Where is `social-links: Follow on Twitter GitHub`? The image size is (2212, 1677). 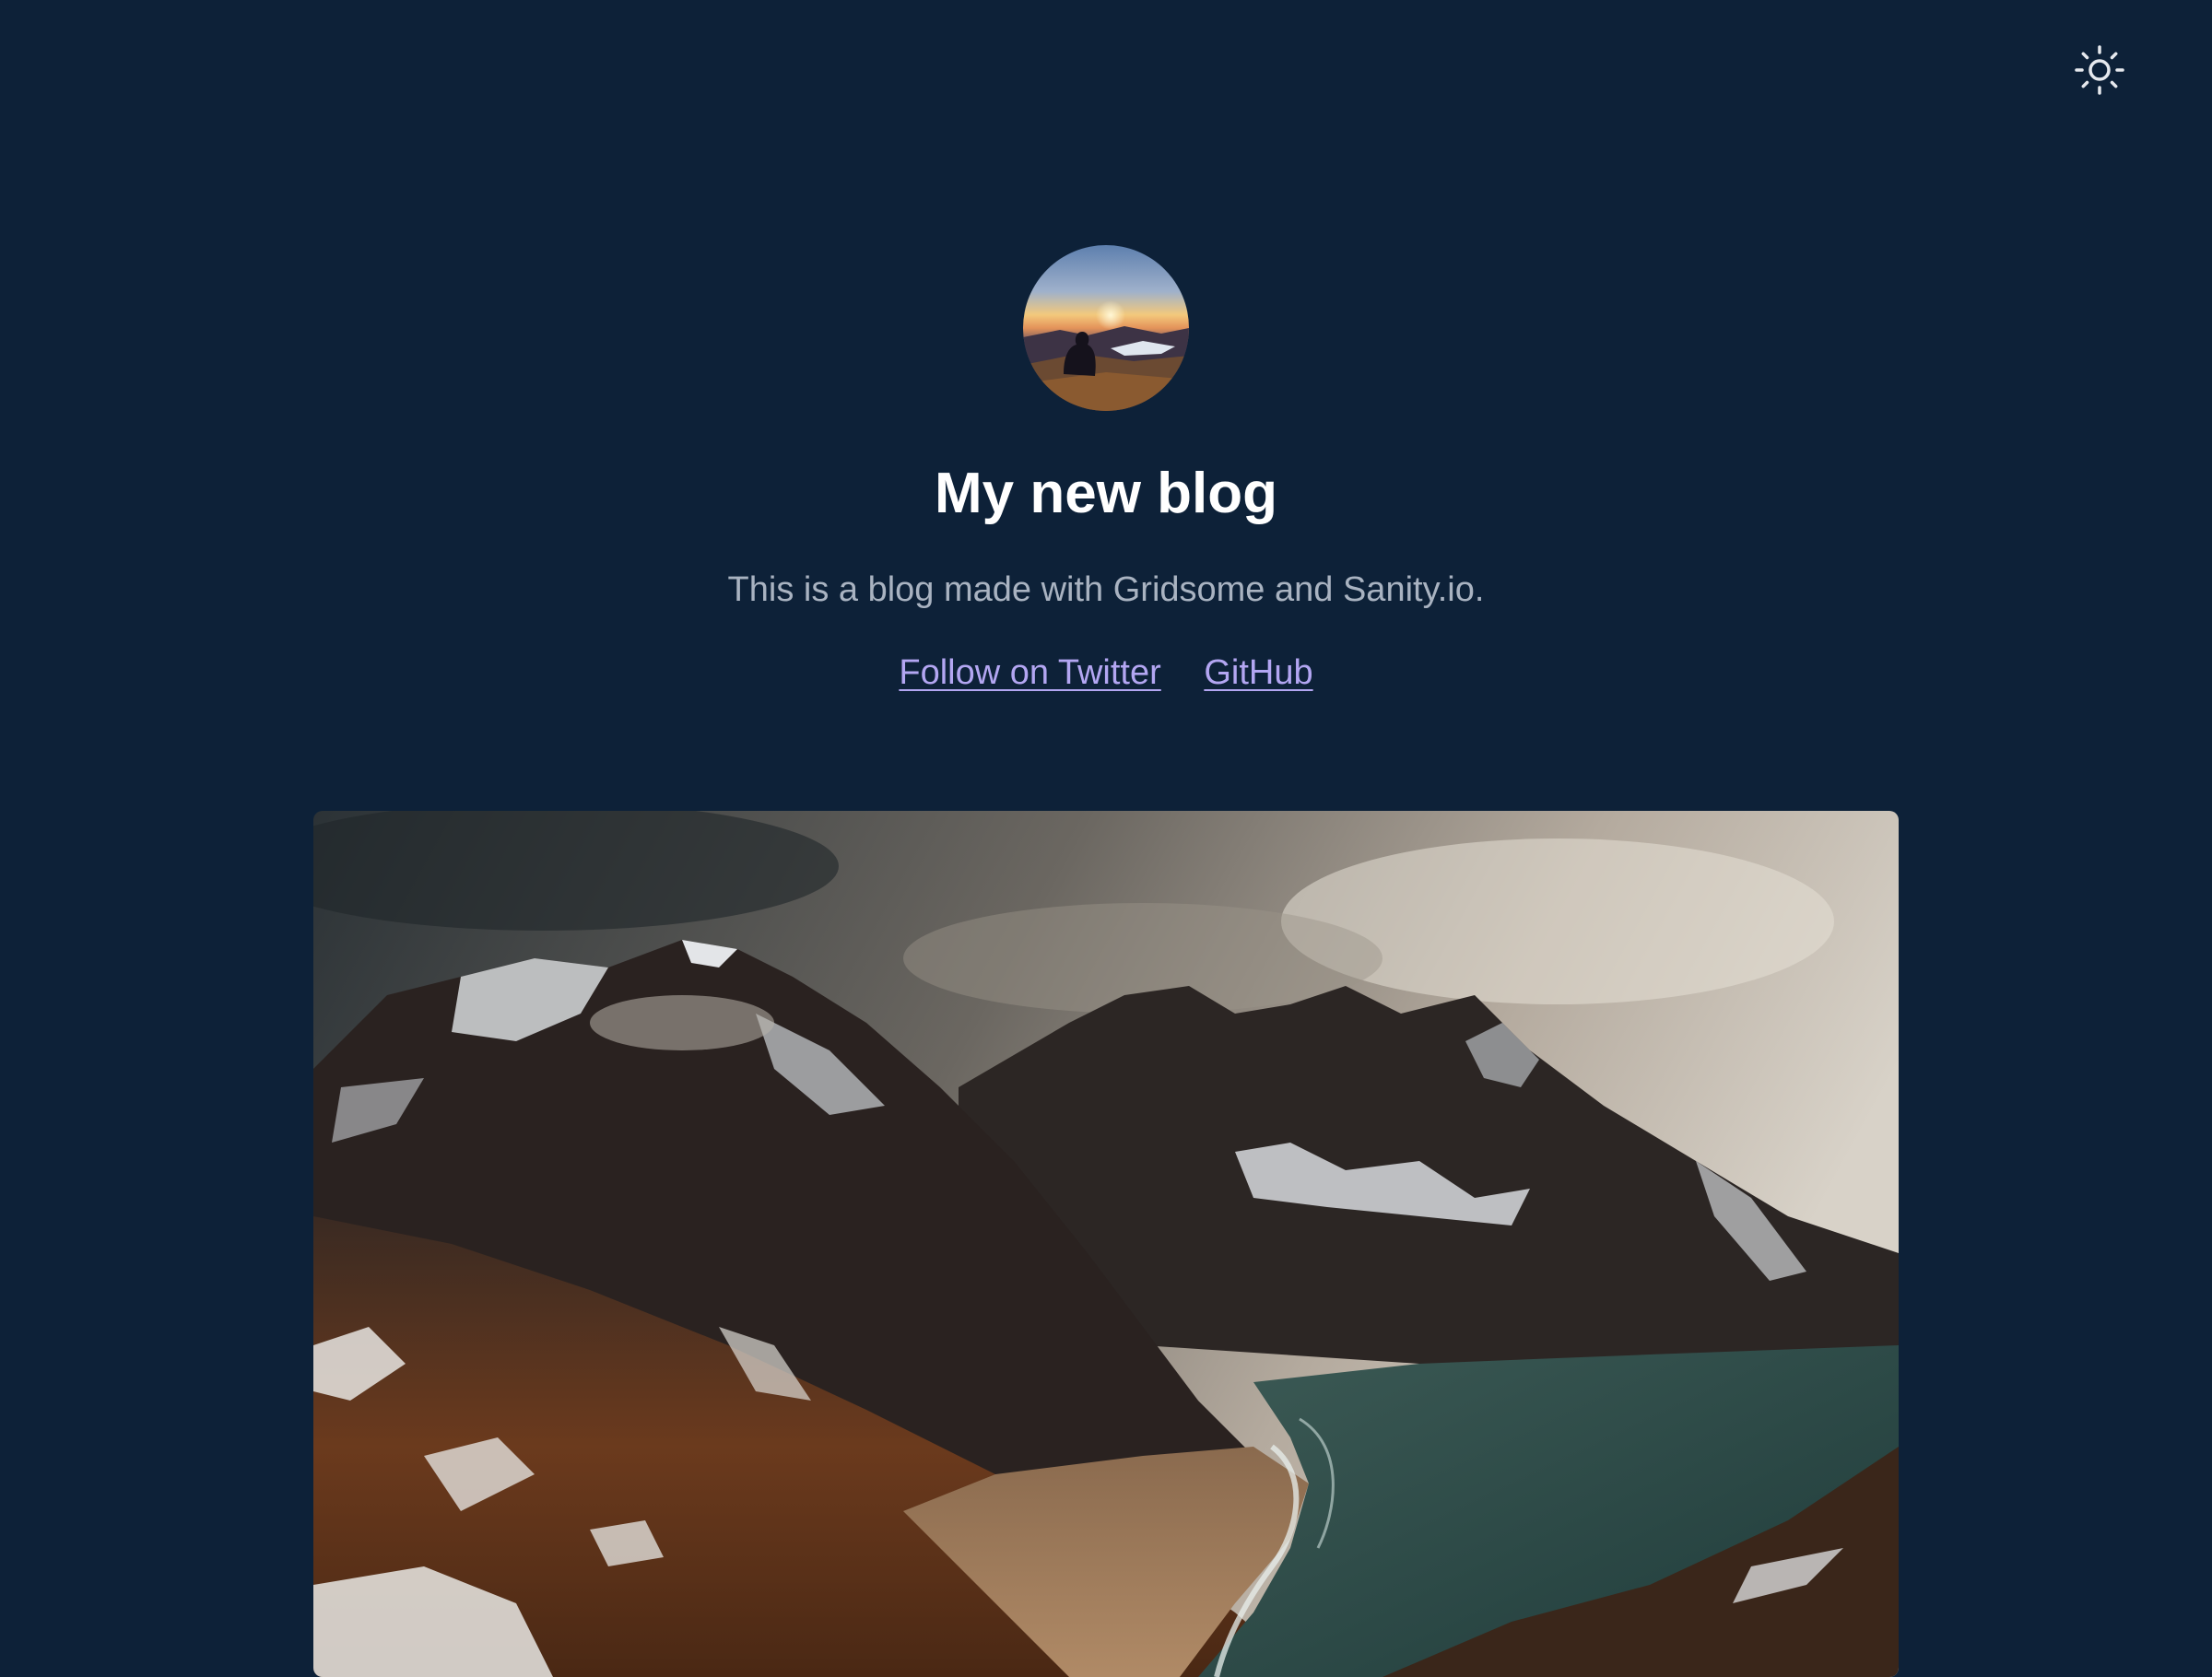 social-links: Follow on Twitter GitHub is located at coordinates (1106, 672).